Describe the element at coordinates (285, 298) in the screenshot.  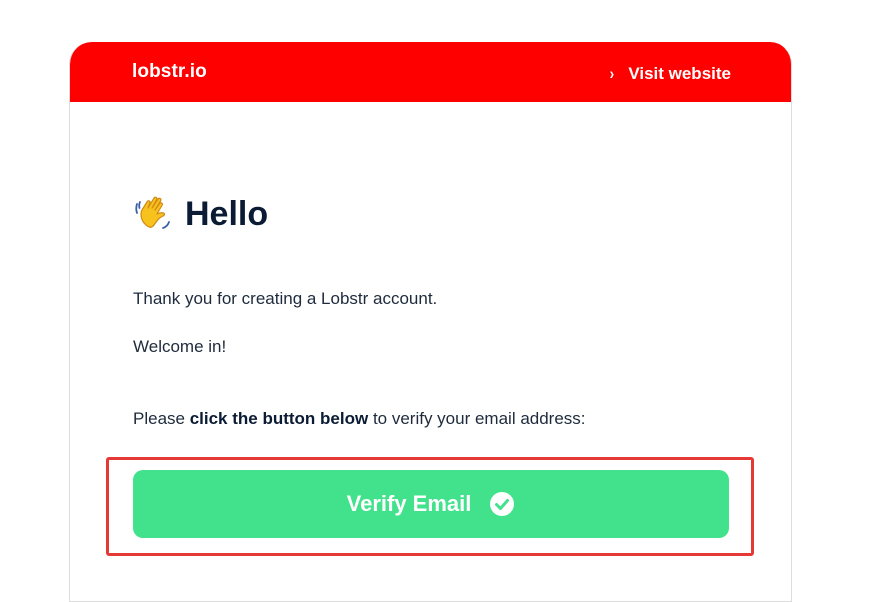
I see `thank-you-text: Thank you for creating a Lobstr account.` at that location.